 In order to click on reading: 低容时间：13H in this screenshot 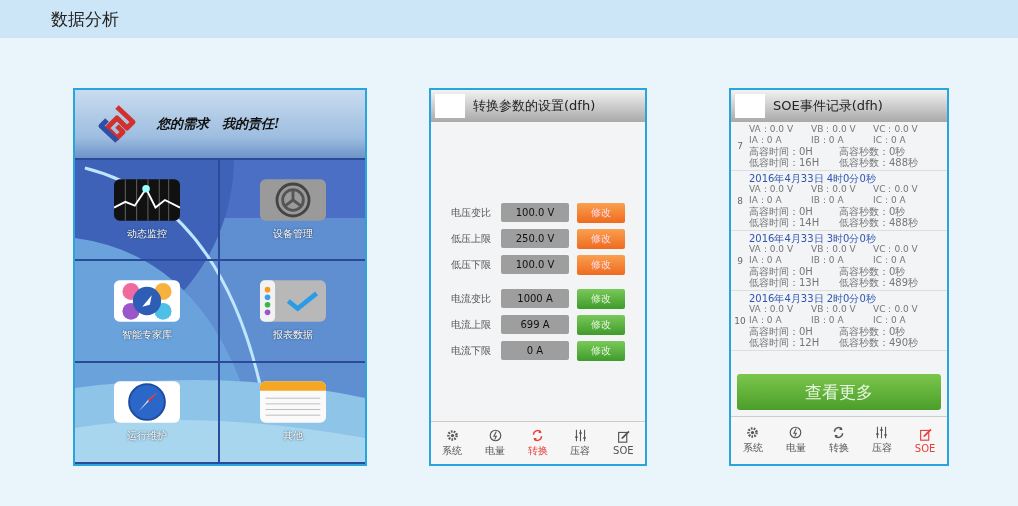, I will do `click(785, 282)`.